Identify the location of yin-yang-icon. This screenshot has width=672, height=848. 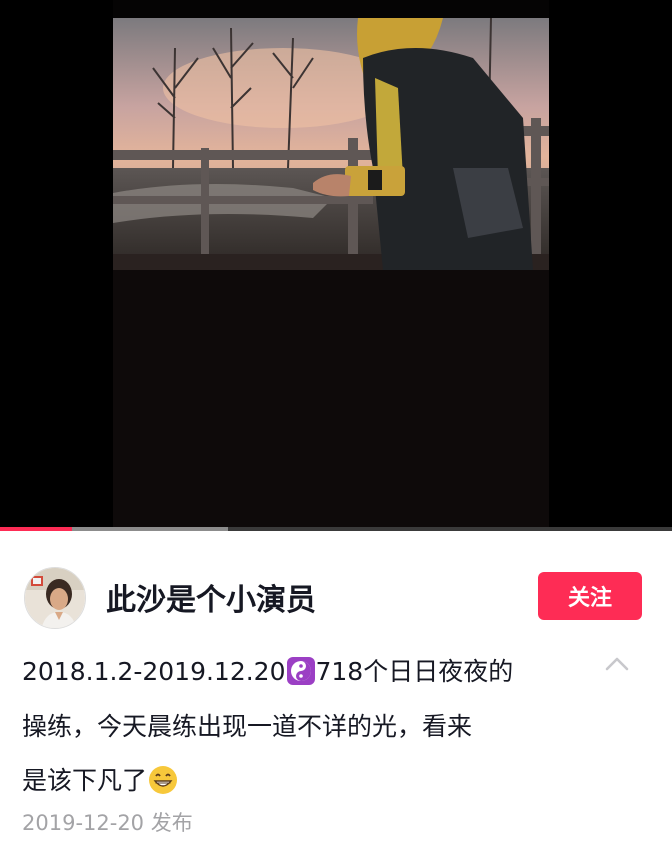
(301, 673).